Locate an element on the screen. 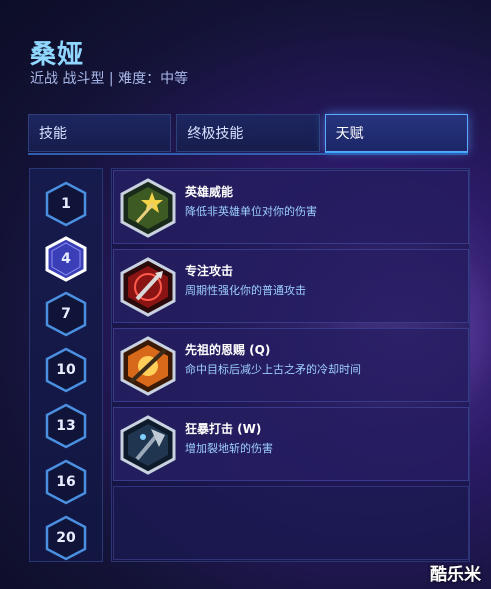 The image size is (491, 589). level-tier-16: 16 is located at coordinates (66, 482).